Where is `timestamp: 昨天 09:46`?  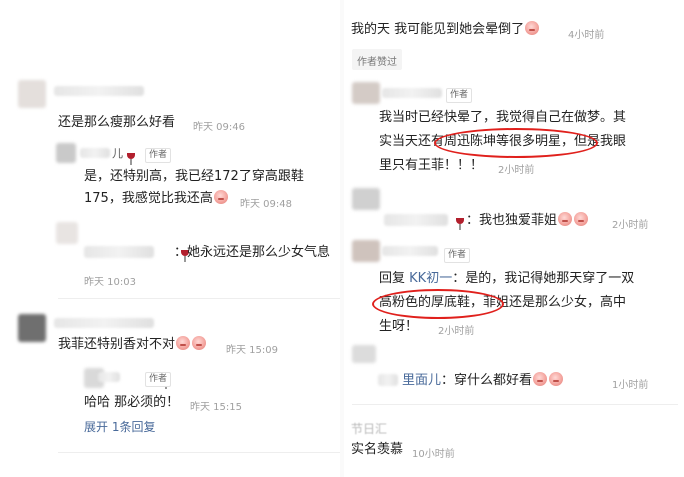
timestamp: 昨天 09:46 is located at coordinates (219, 127).